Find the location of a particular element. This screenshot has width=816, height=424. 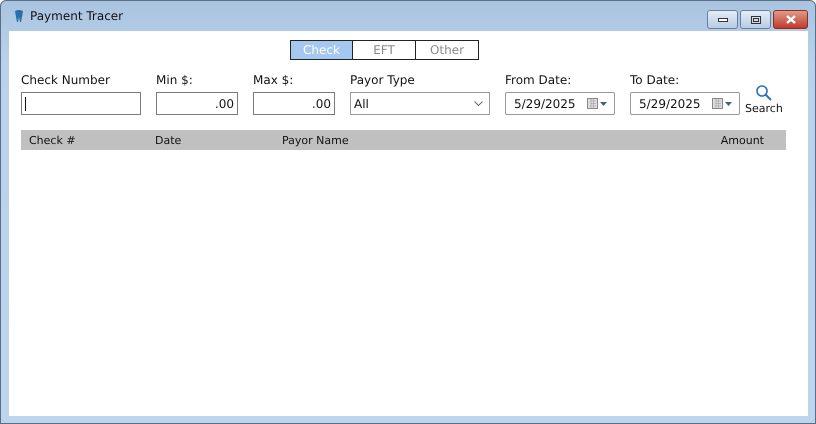

minimize-button is located at coordinates (722, 19).